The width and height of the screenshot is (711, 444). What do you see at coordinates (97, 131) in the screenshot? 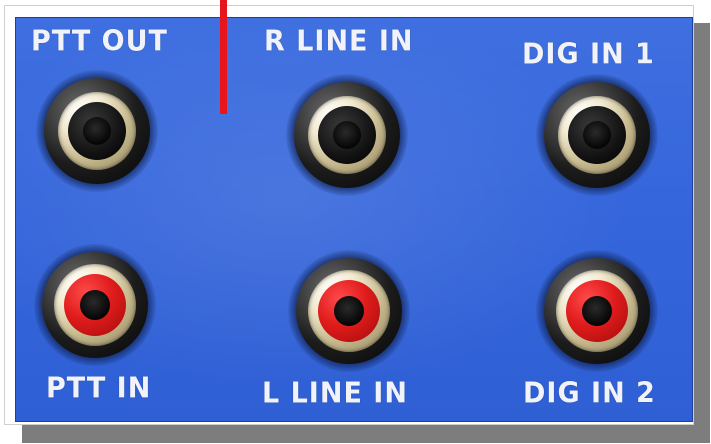
I see `jack-ptt-out` at bounding box center [97, 131].